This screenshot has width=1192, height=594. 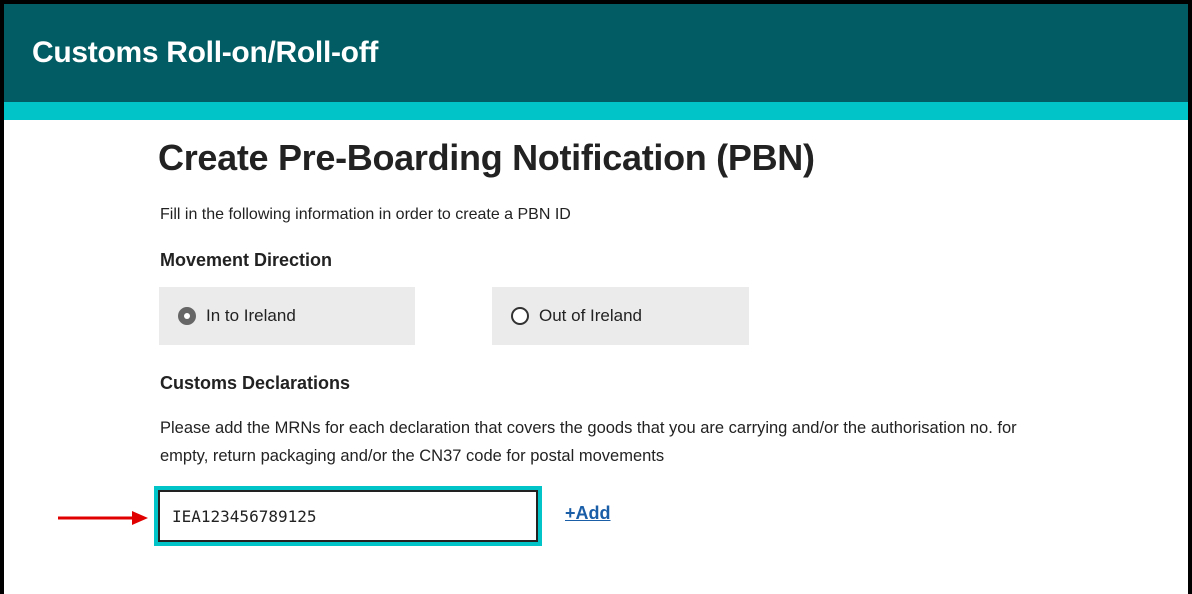 I want to click on mrn-input, so click(x=348, y=516).